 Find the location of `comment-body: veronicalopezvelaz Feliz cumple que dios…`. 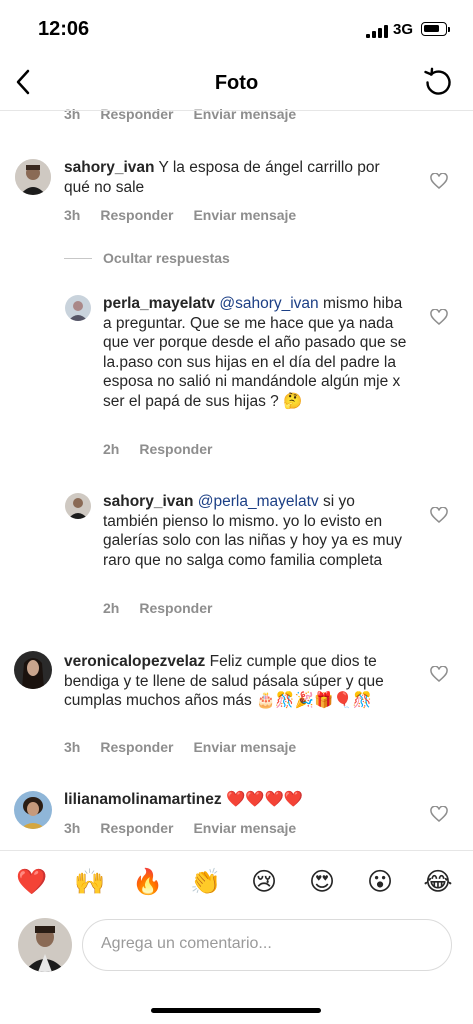

comment-body: veronicalopezvelaz Feliz cumple que dios… is located at coordinates (236, 681).